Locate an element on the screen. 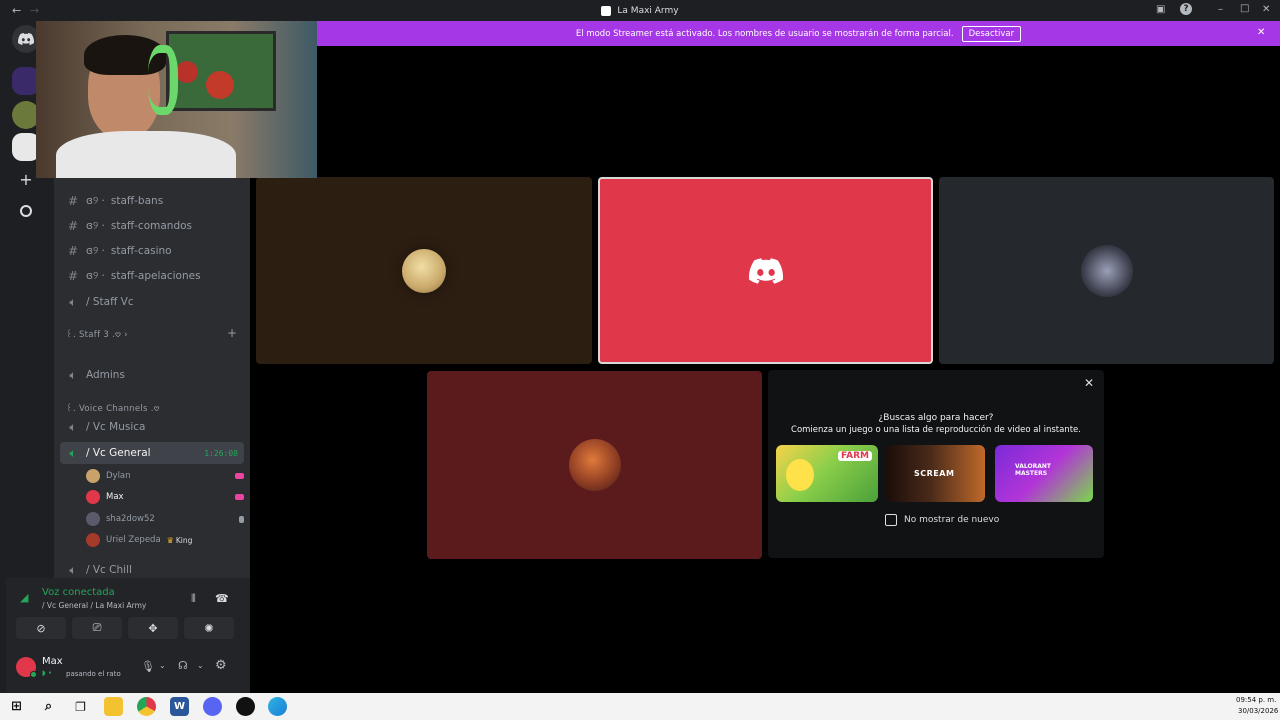 This screenshot has height=720, width=1280. close-activity-icon: ✕ is located at coordinates (1089, 383).